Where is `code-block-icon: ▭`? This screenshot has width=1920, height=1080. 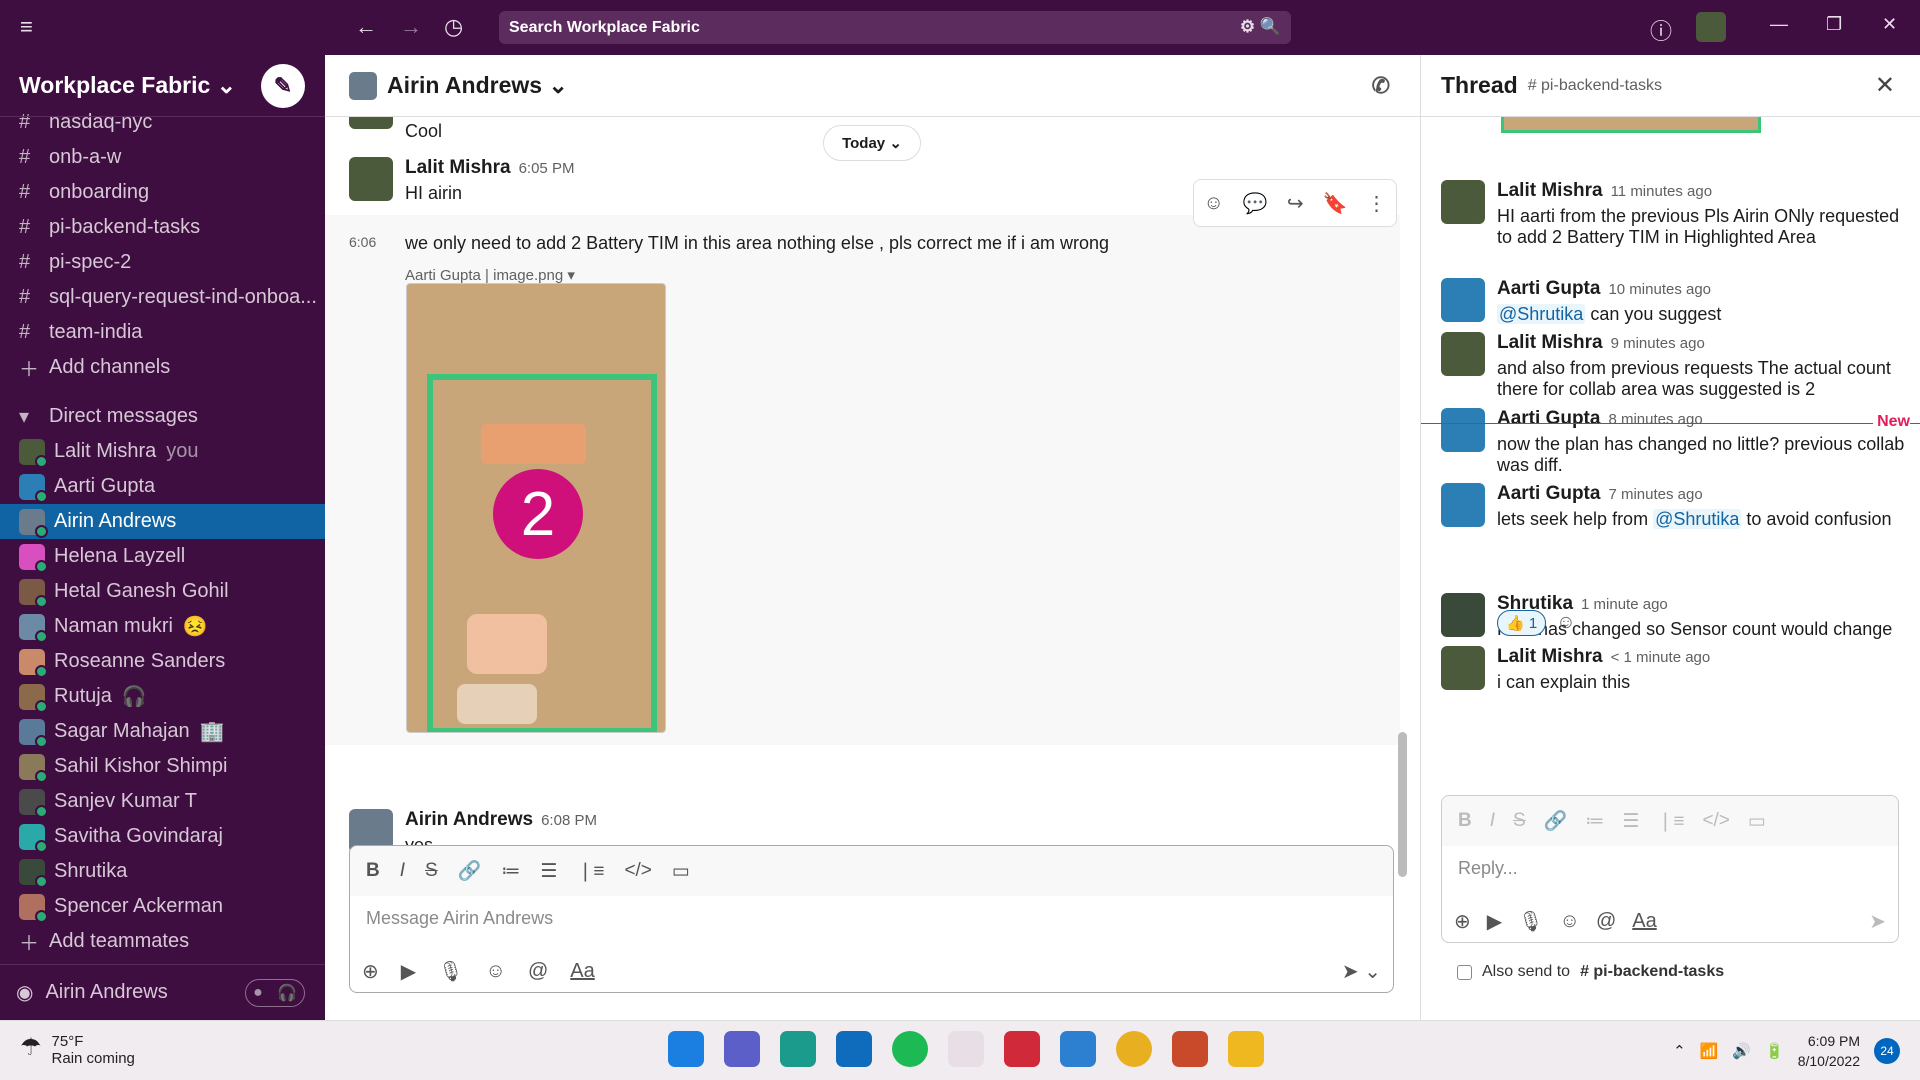 code-block-icon: ▭ is located at coordinates (681, 871).